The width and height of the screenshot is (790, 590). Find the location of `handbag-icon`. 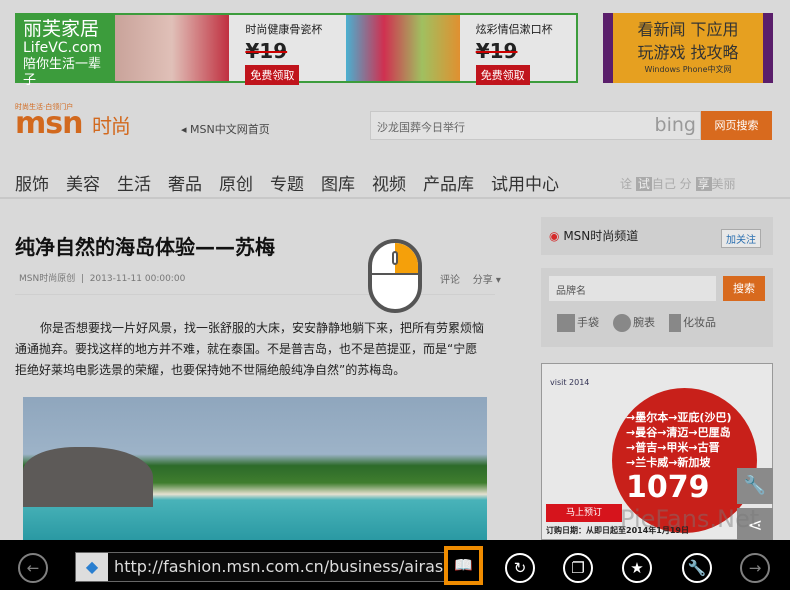

handbag-icon is located at coordinates (566, 323).